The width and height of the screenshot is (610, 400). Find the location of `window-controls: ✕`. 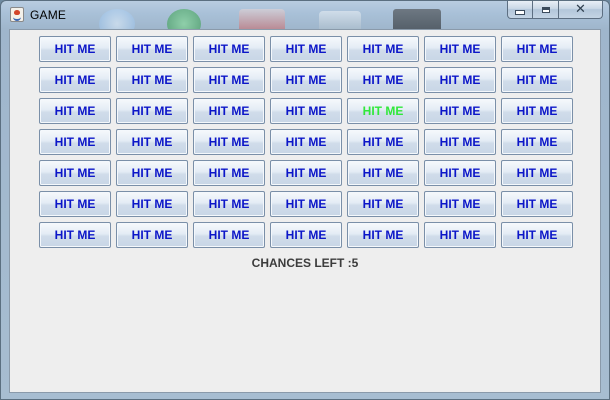

window-controls: ✕ is located at coordinates (555, 10).